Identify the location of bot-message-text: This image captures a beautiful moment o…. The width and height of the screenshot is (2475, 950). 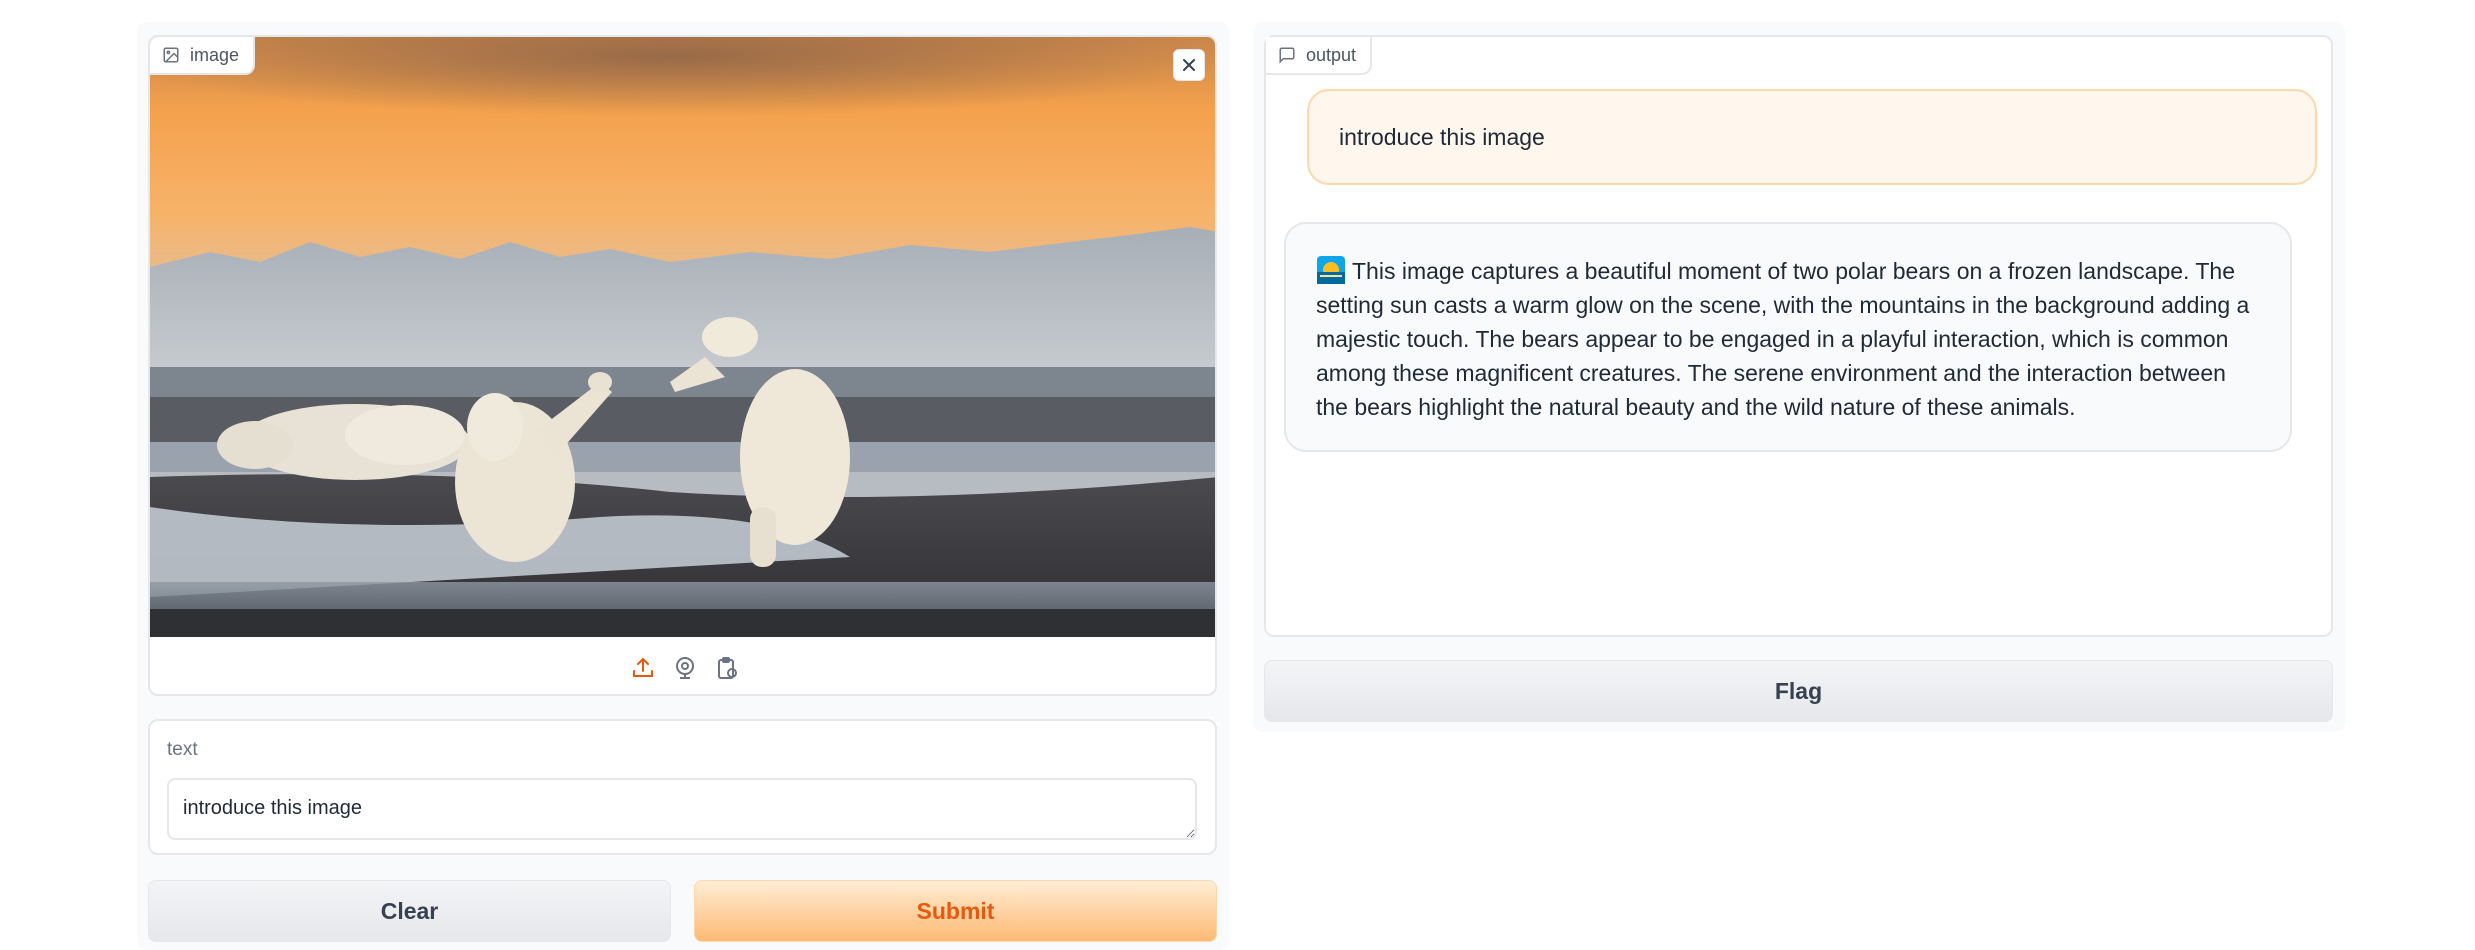
(1783, 339).